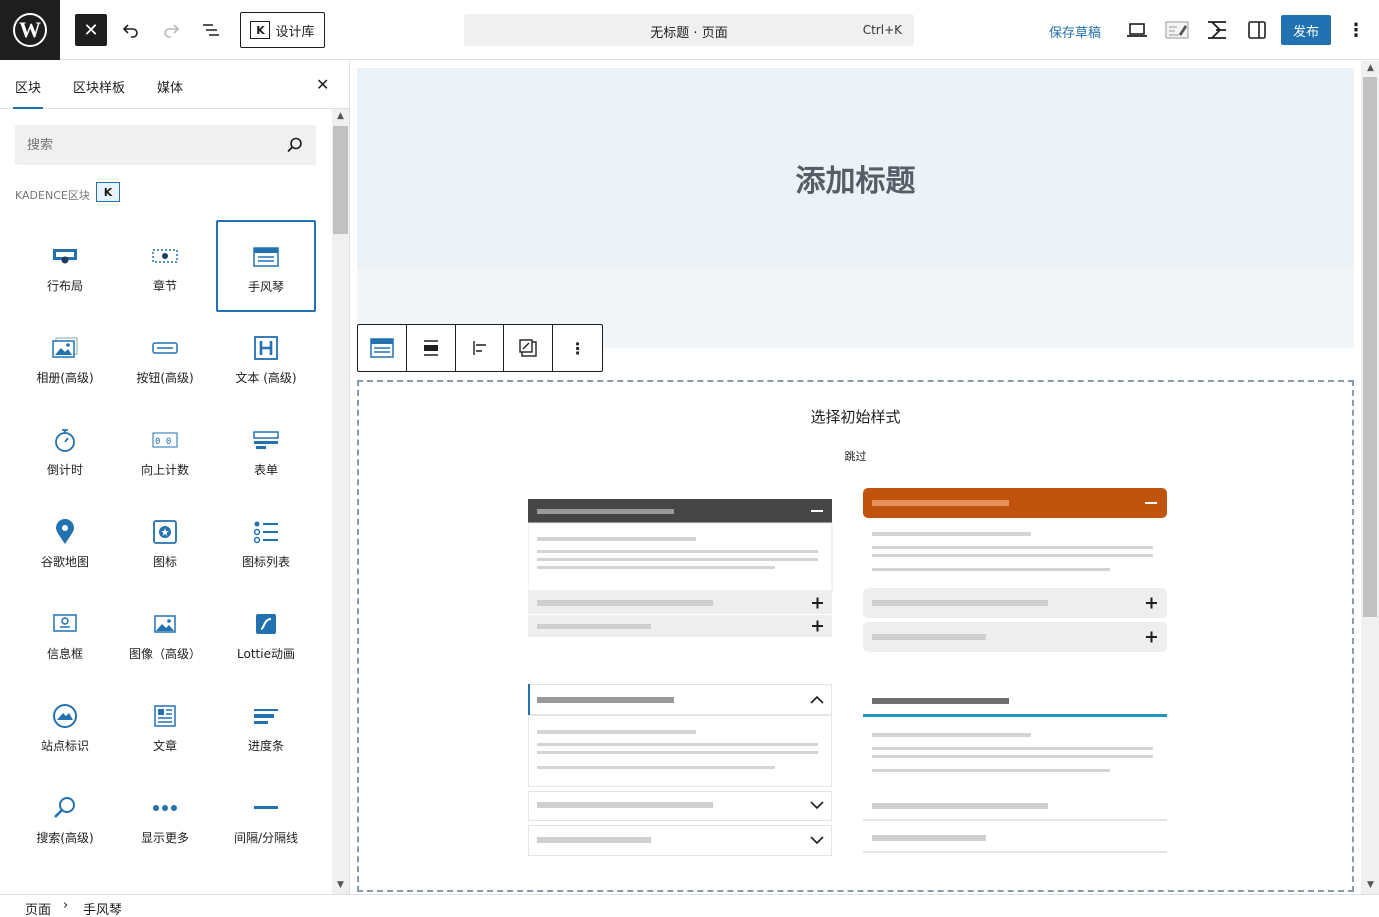 Image resolution: width=1379 pixels, height=917 pixels. I want to click on redo-button, so click(171, 30).